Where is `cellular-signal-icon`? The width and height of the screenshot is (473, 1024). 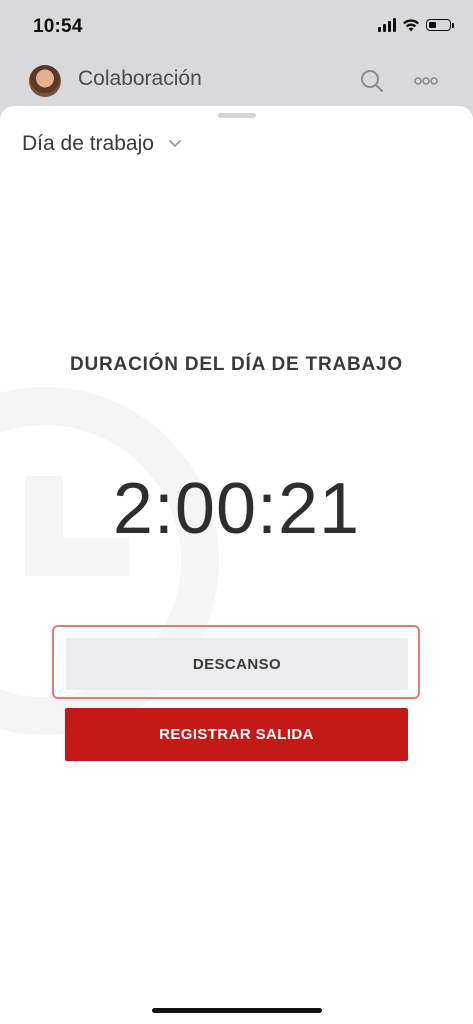
cellular-signal-icon is located at coordinates (387, 25).